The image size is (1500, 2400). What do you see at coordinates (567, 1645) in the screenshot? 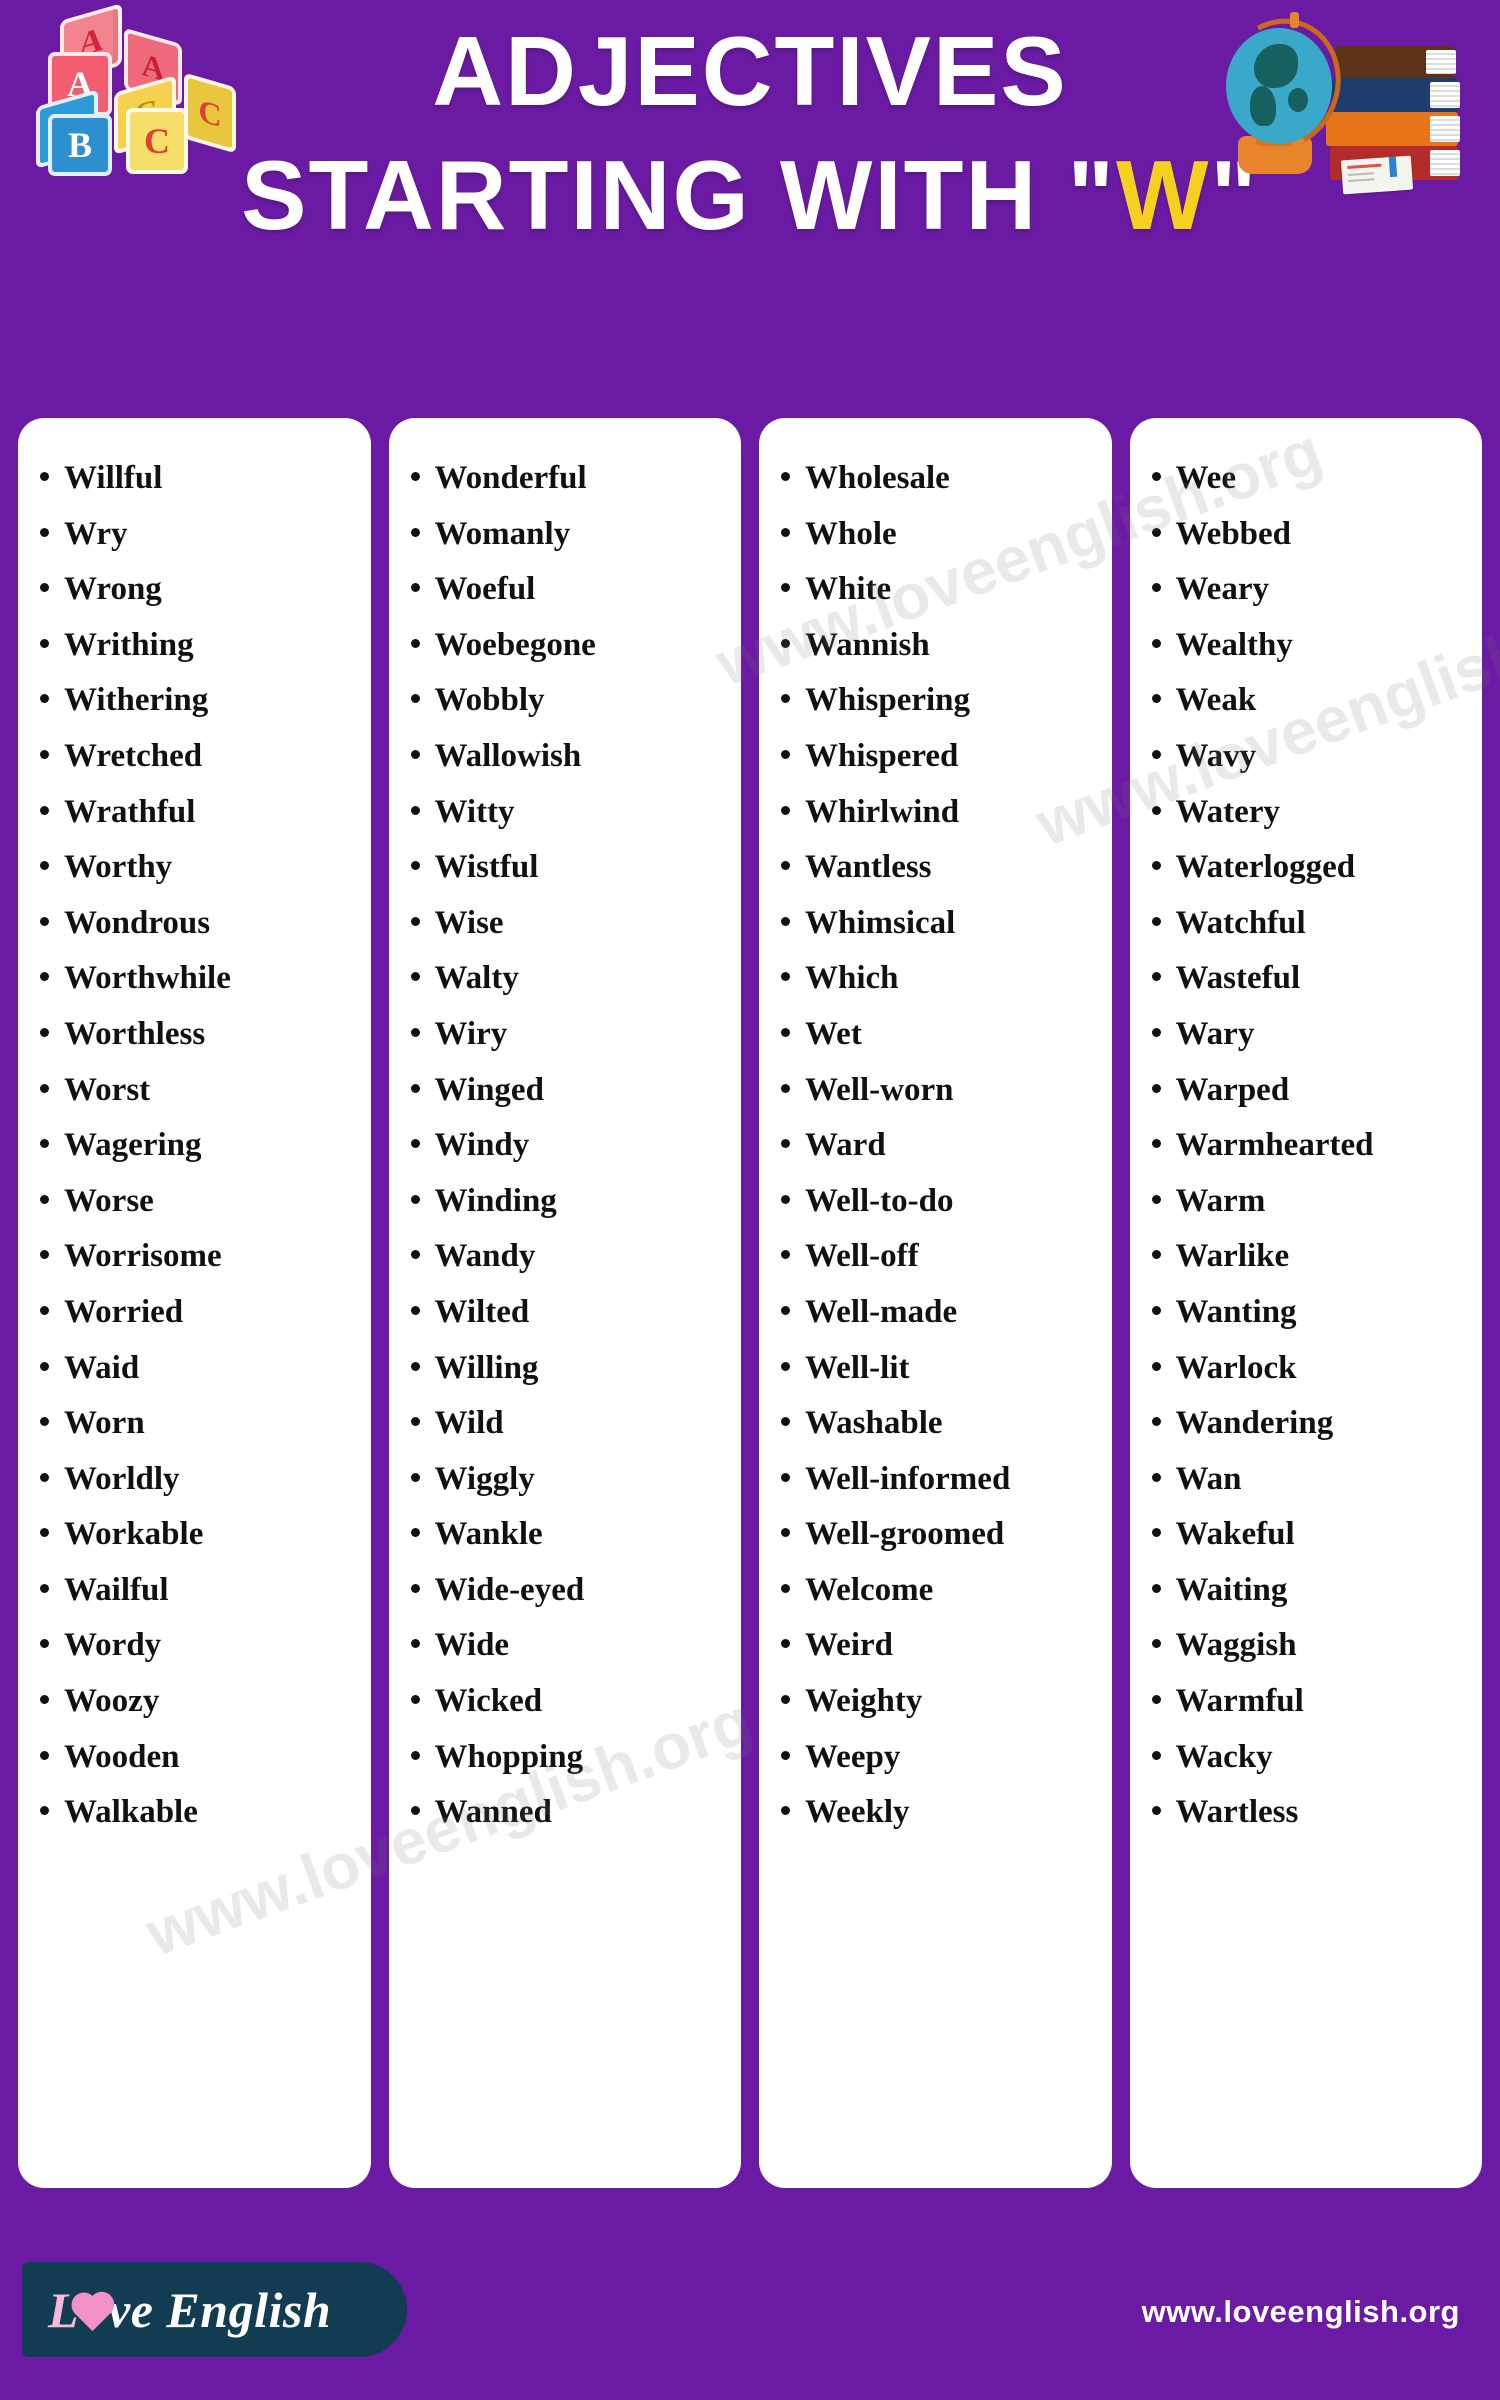
I see `list-item: Wide` at bounding box center [567, 1645].